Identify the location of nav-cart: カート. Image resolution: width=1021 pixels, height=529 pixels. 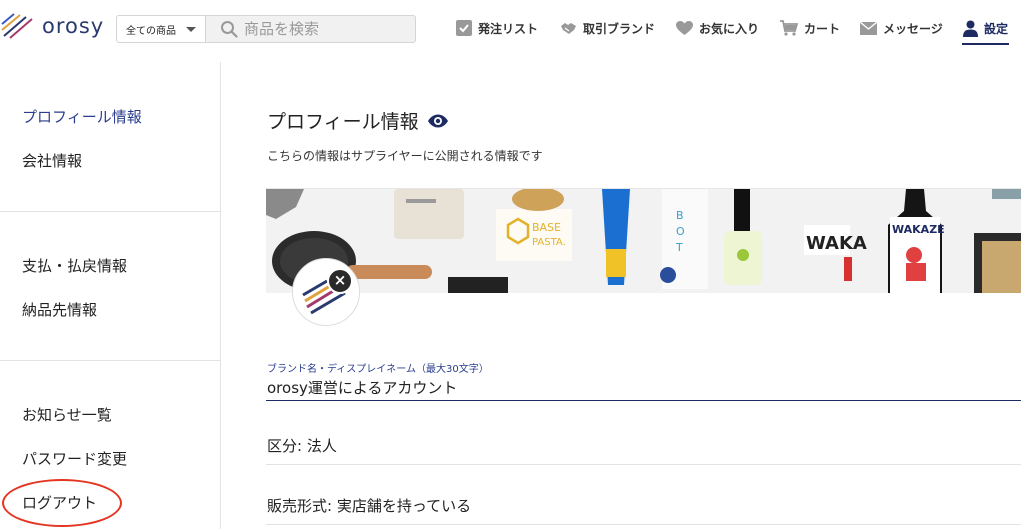
(810, 28).